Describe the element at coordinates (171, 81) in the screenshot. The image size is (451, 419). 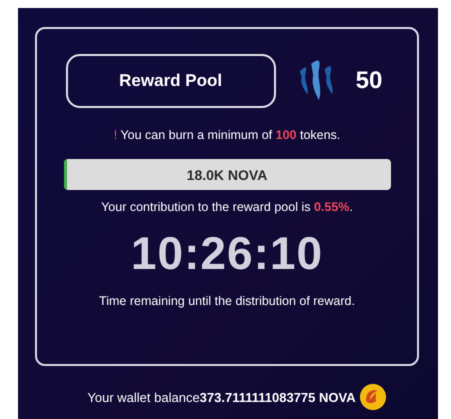
I see `reward-pool-button: Reward Pool` at that location.